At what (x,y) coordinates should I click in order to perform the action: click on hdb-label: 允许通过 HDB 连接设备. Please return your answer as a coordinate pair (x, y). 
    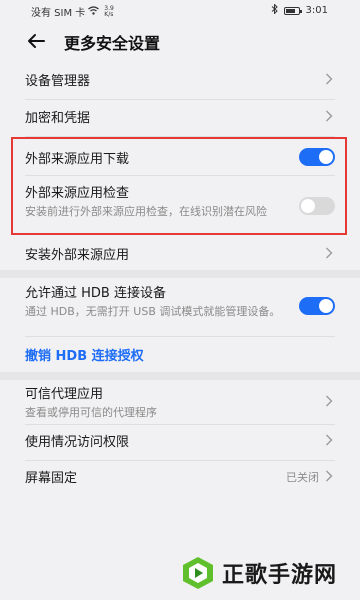
    Looking at the image, I should click on (95, 293).